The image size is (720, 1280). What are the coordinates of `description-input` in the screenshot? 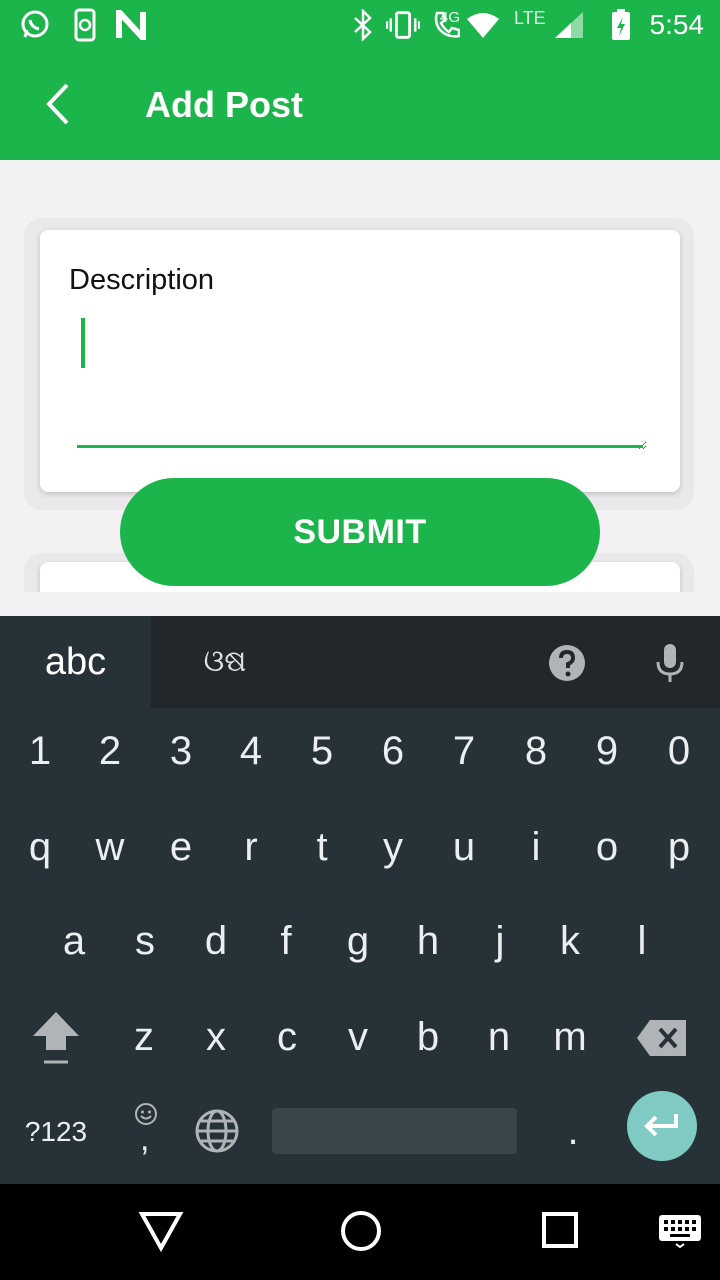 It's located at (362, 380).